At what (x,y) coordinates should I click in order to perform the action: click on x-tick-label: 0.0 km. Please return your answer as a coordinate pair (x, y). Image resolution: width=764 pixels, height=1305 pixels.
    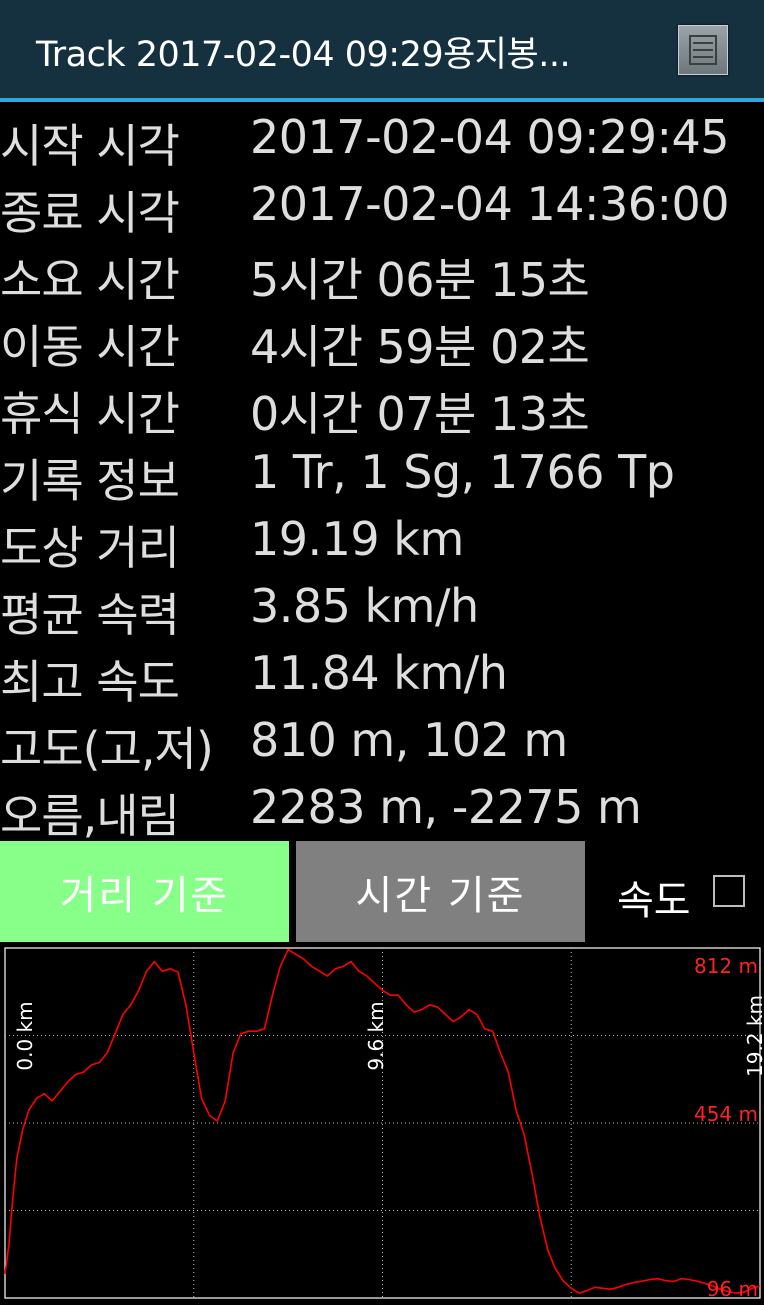
    Looking at the image, I should click on (25, 1035).